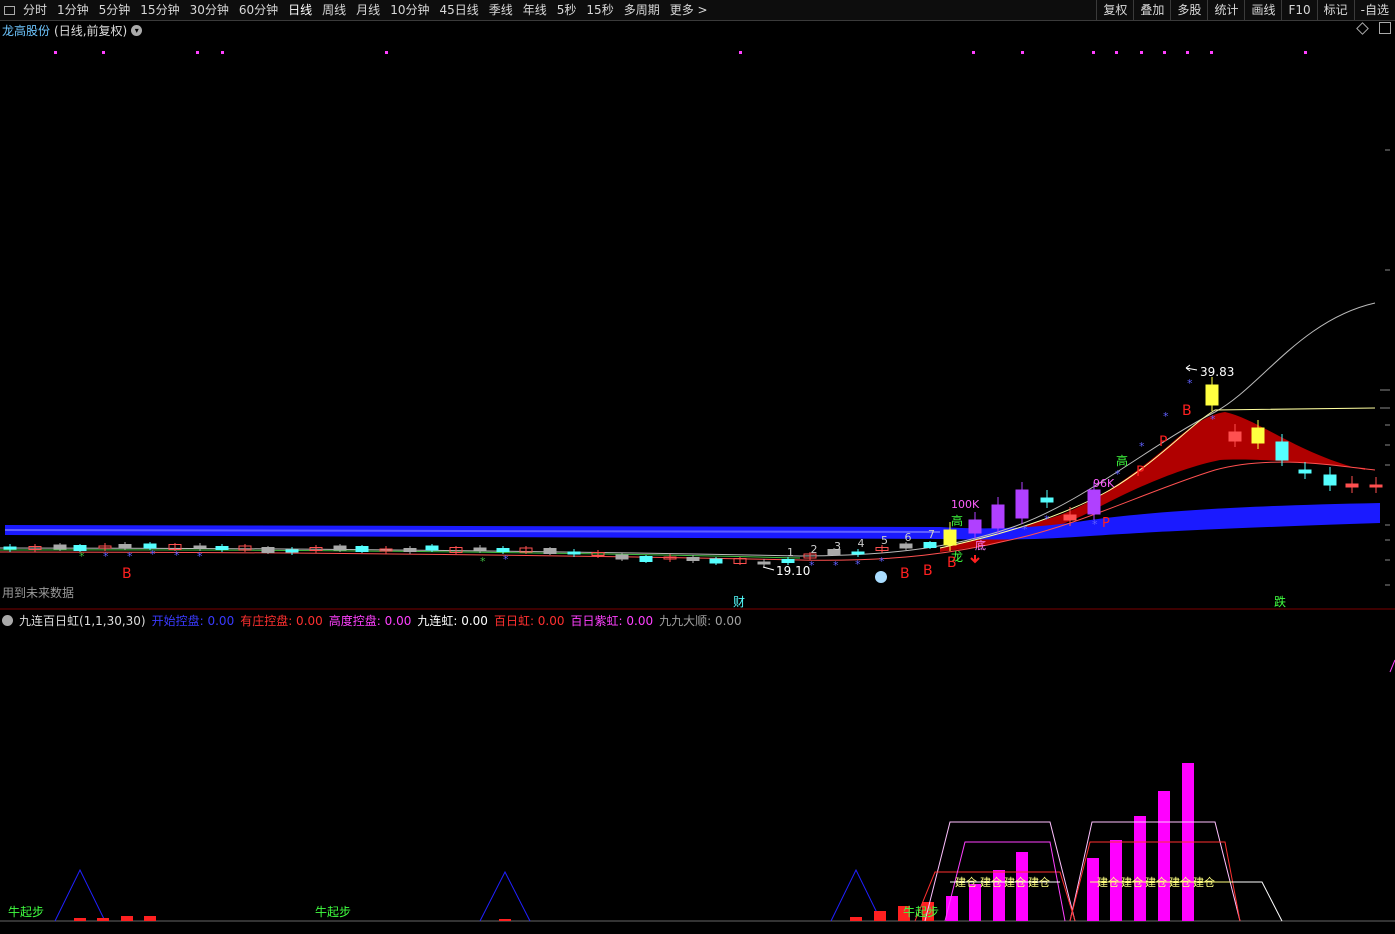 This screenshot has width=1395, height=934. What do you see at coordinates (1104, 483) in the screenshot?
I see `volume-label-96k: 96K` at bounding box center [1104, 483].